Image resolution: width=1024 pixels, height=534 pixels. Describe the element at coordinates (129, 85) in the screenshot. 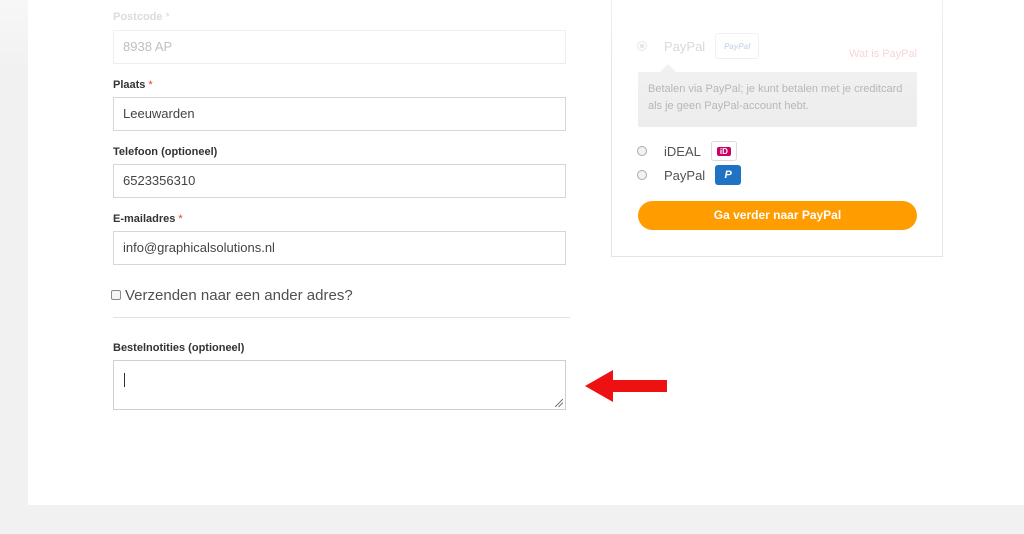

I see `city-label-text: Plaats` at that location.